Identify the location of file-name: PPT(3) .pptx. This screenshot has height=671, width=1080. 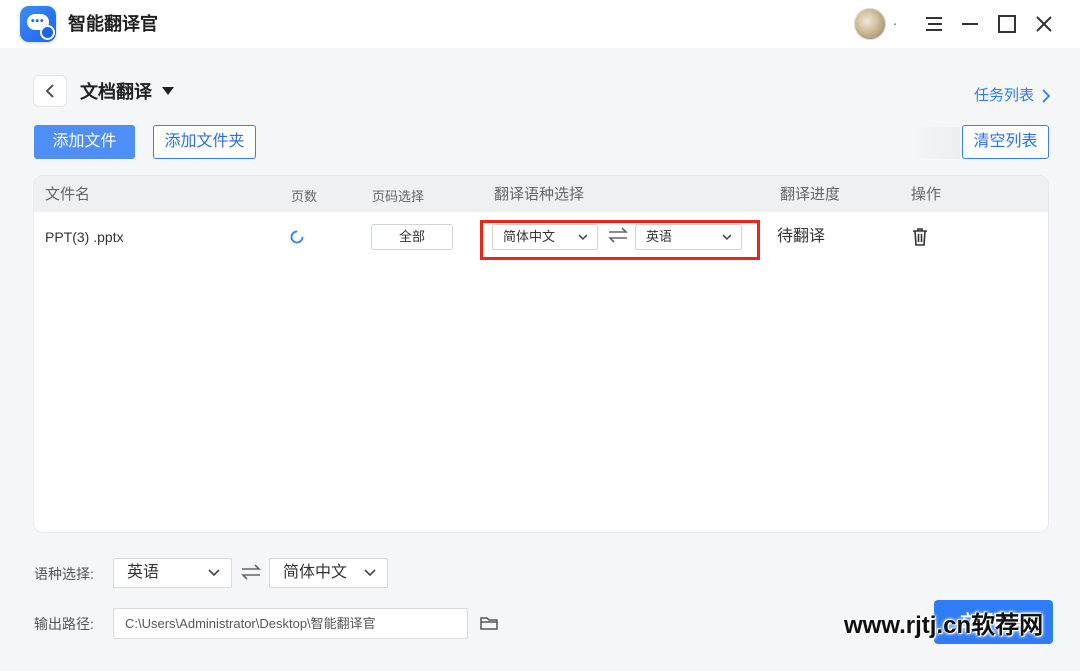
(84, 237).